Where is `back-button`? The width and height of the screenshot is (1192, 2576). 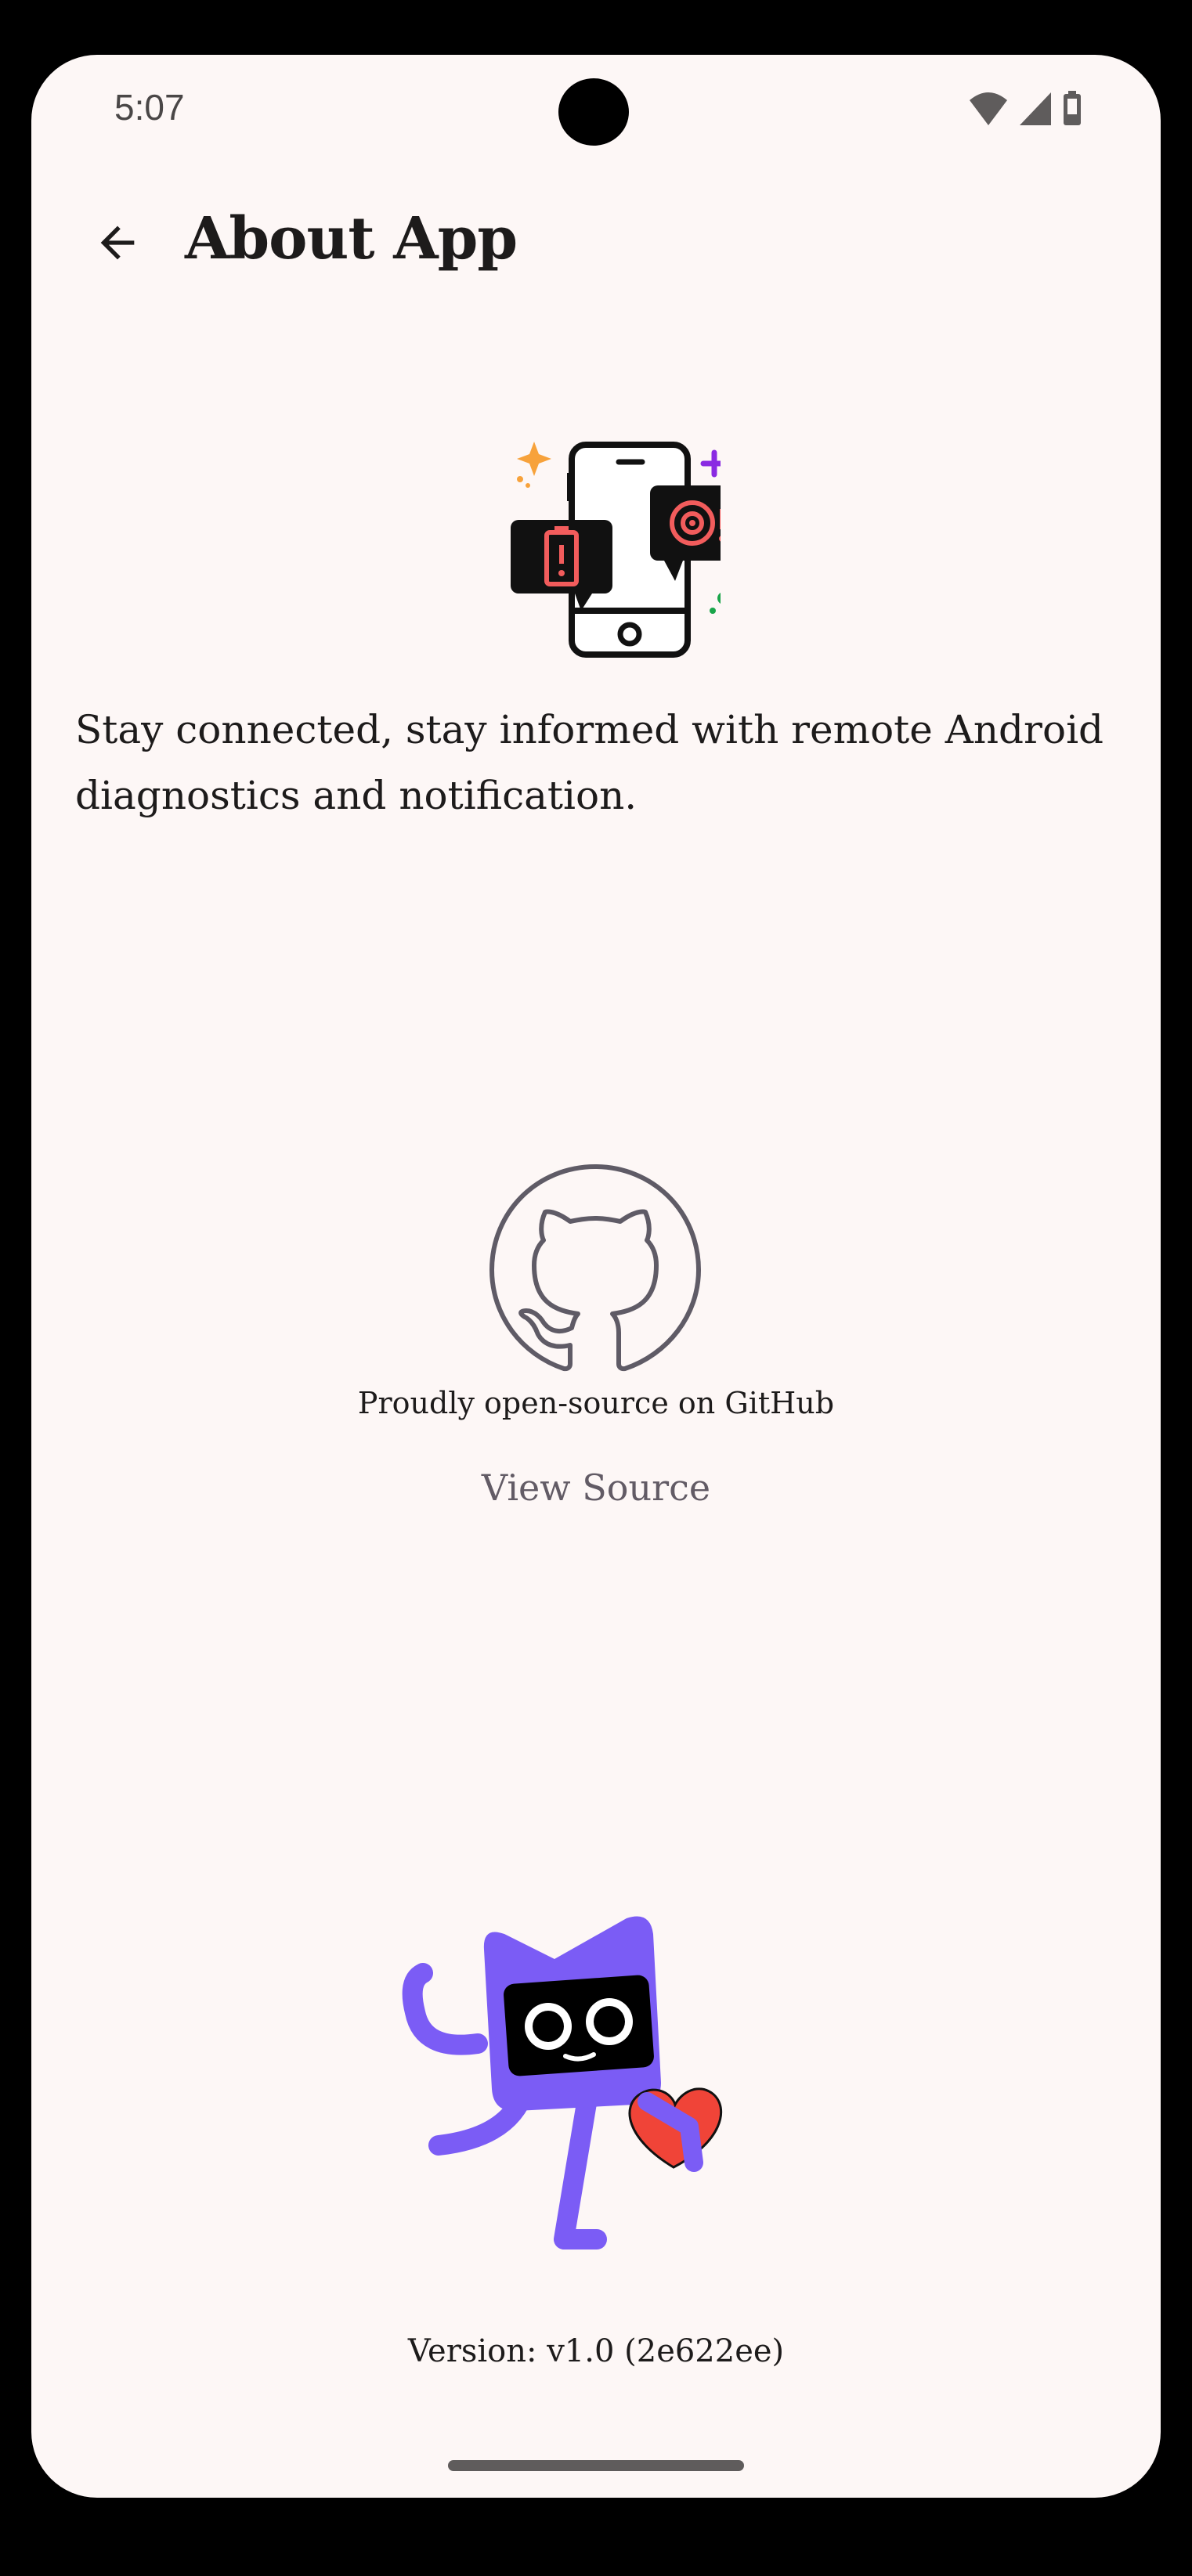
back-button is located at coordinates (117, 243).